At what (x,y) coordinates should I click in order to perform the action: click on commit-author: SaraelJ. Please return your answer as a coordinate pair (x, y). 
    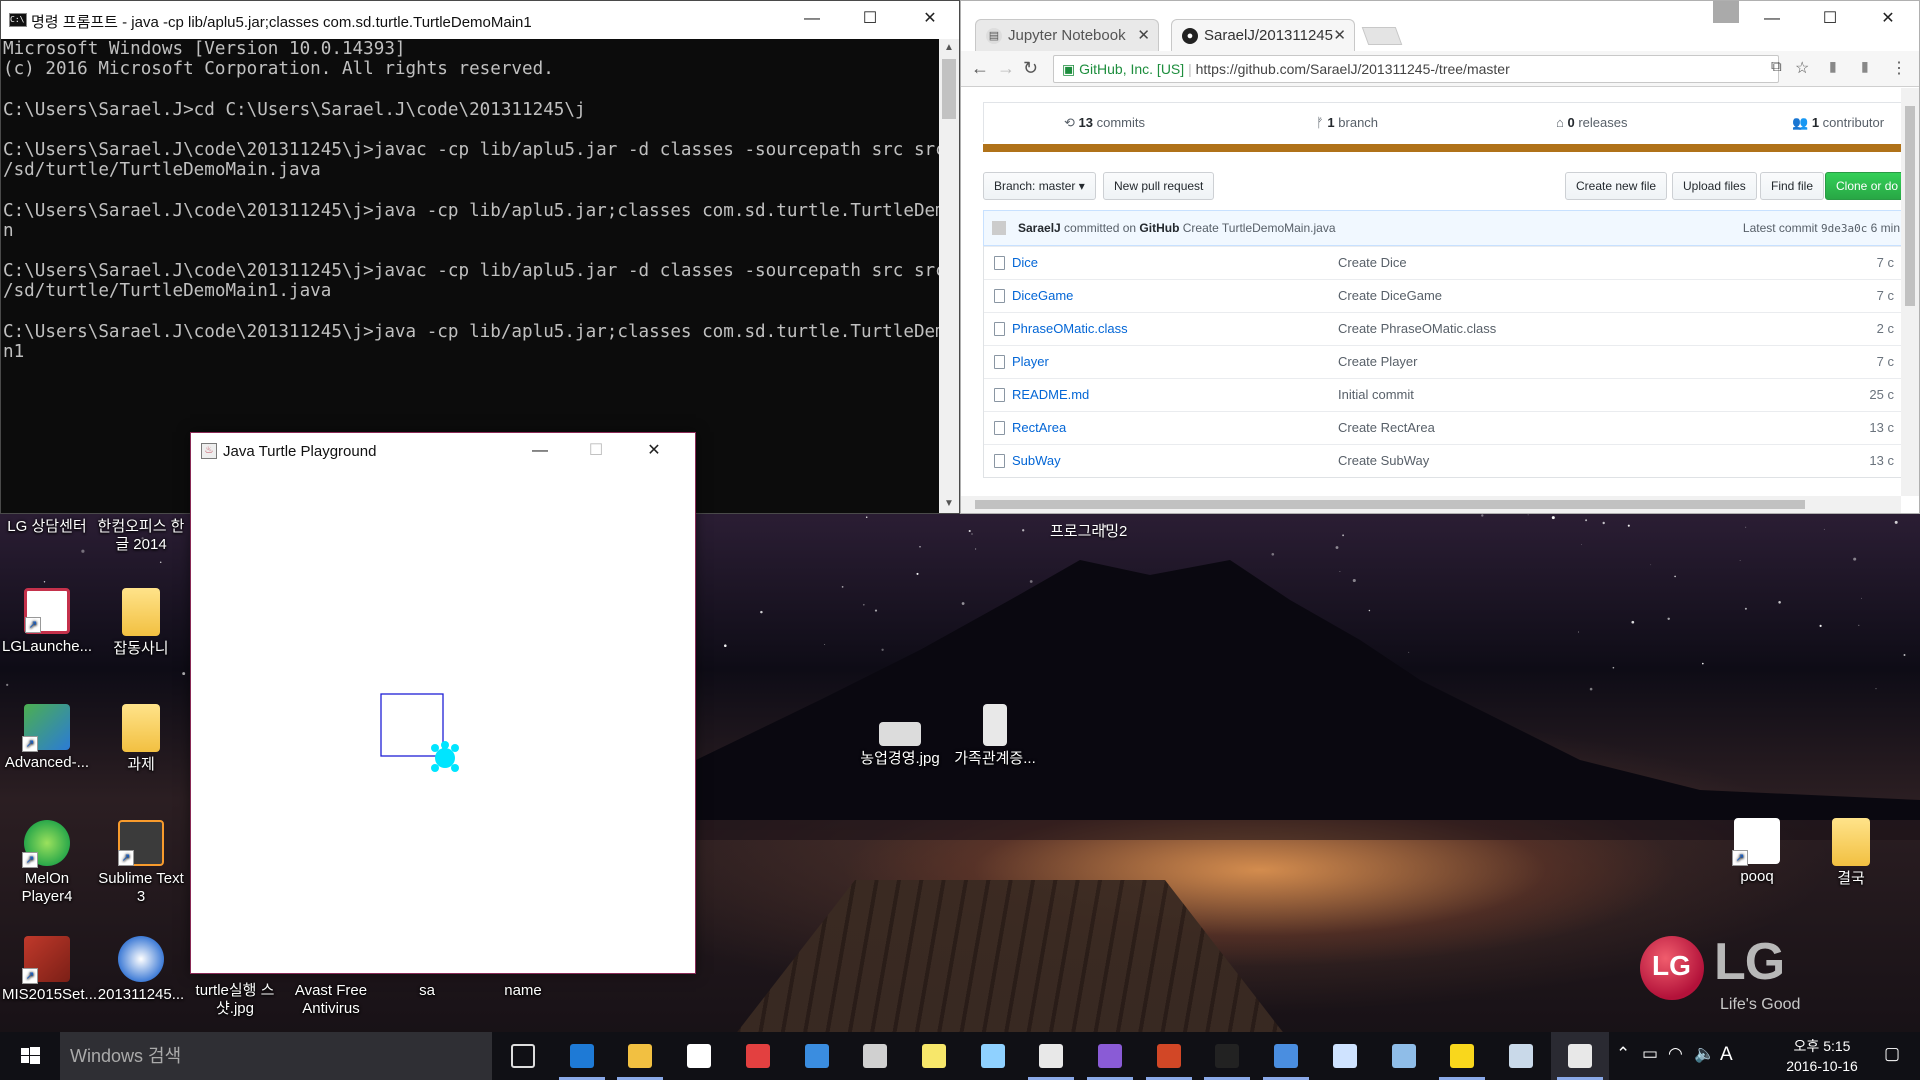
    Looking at the image, I should click on (1039, 228).